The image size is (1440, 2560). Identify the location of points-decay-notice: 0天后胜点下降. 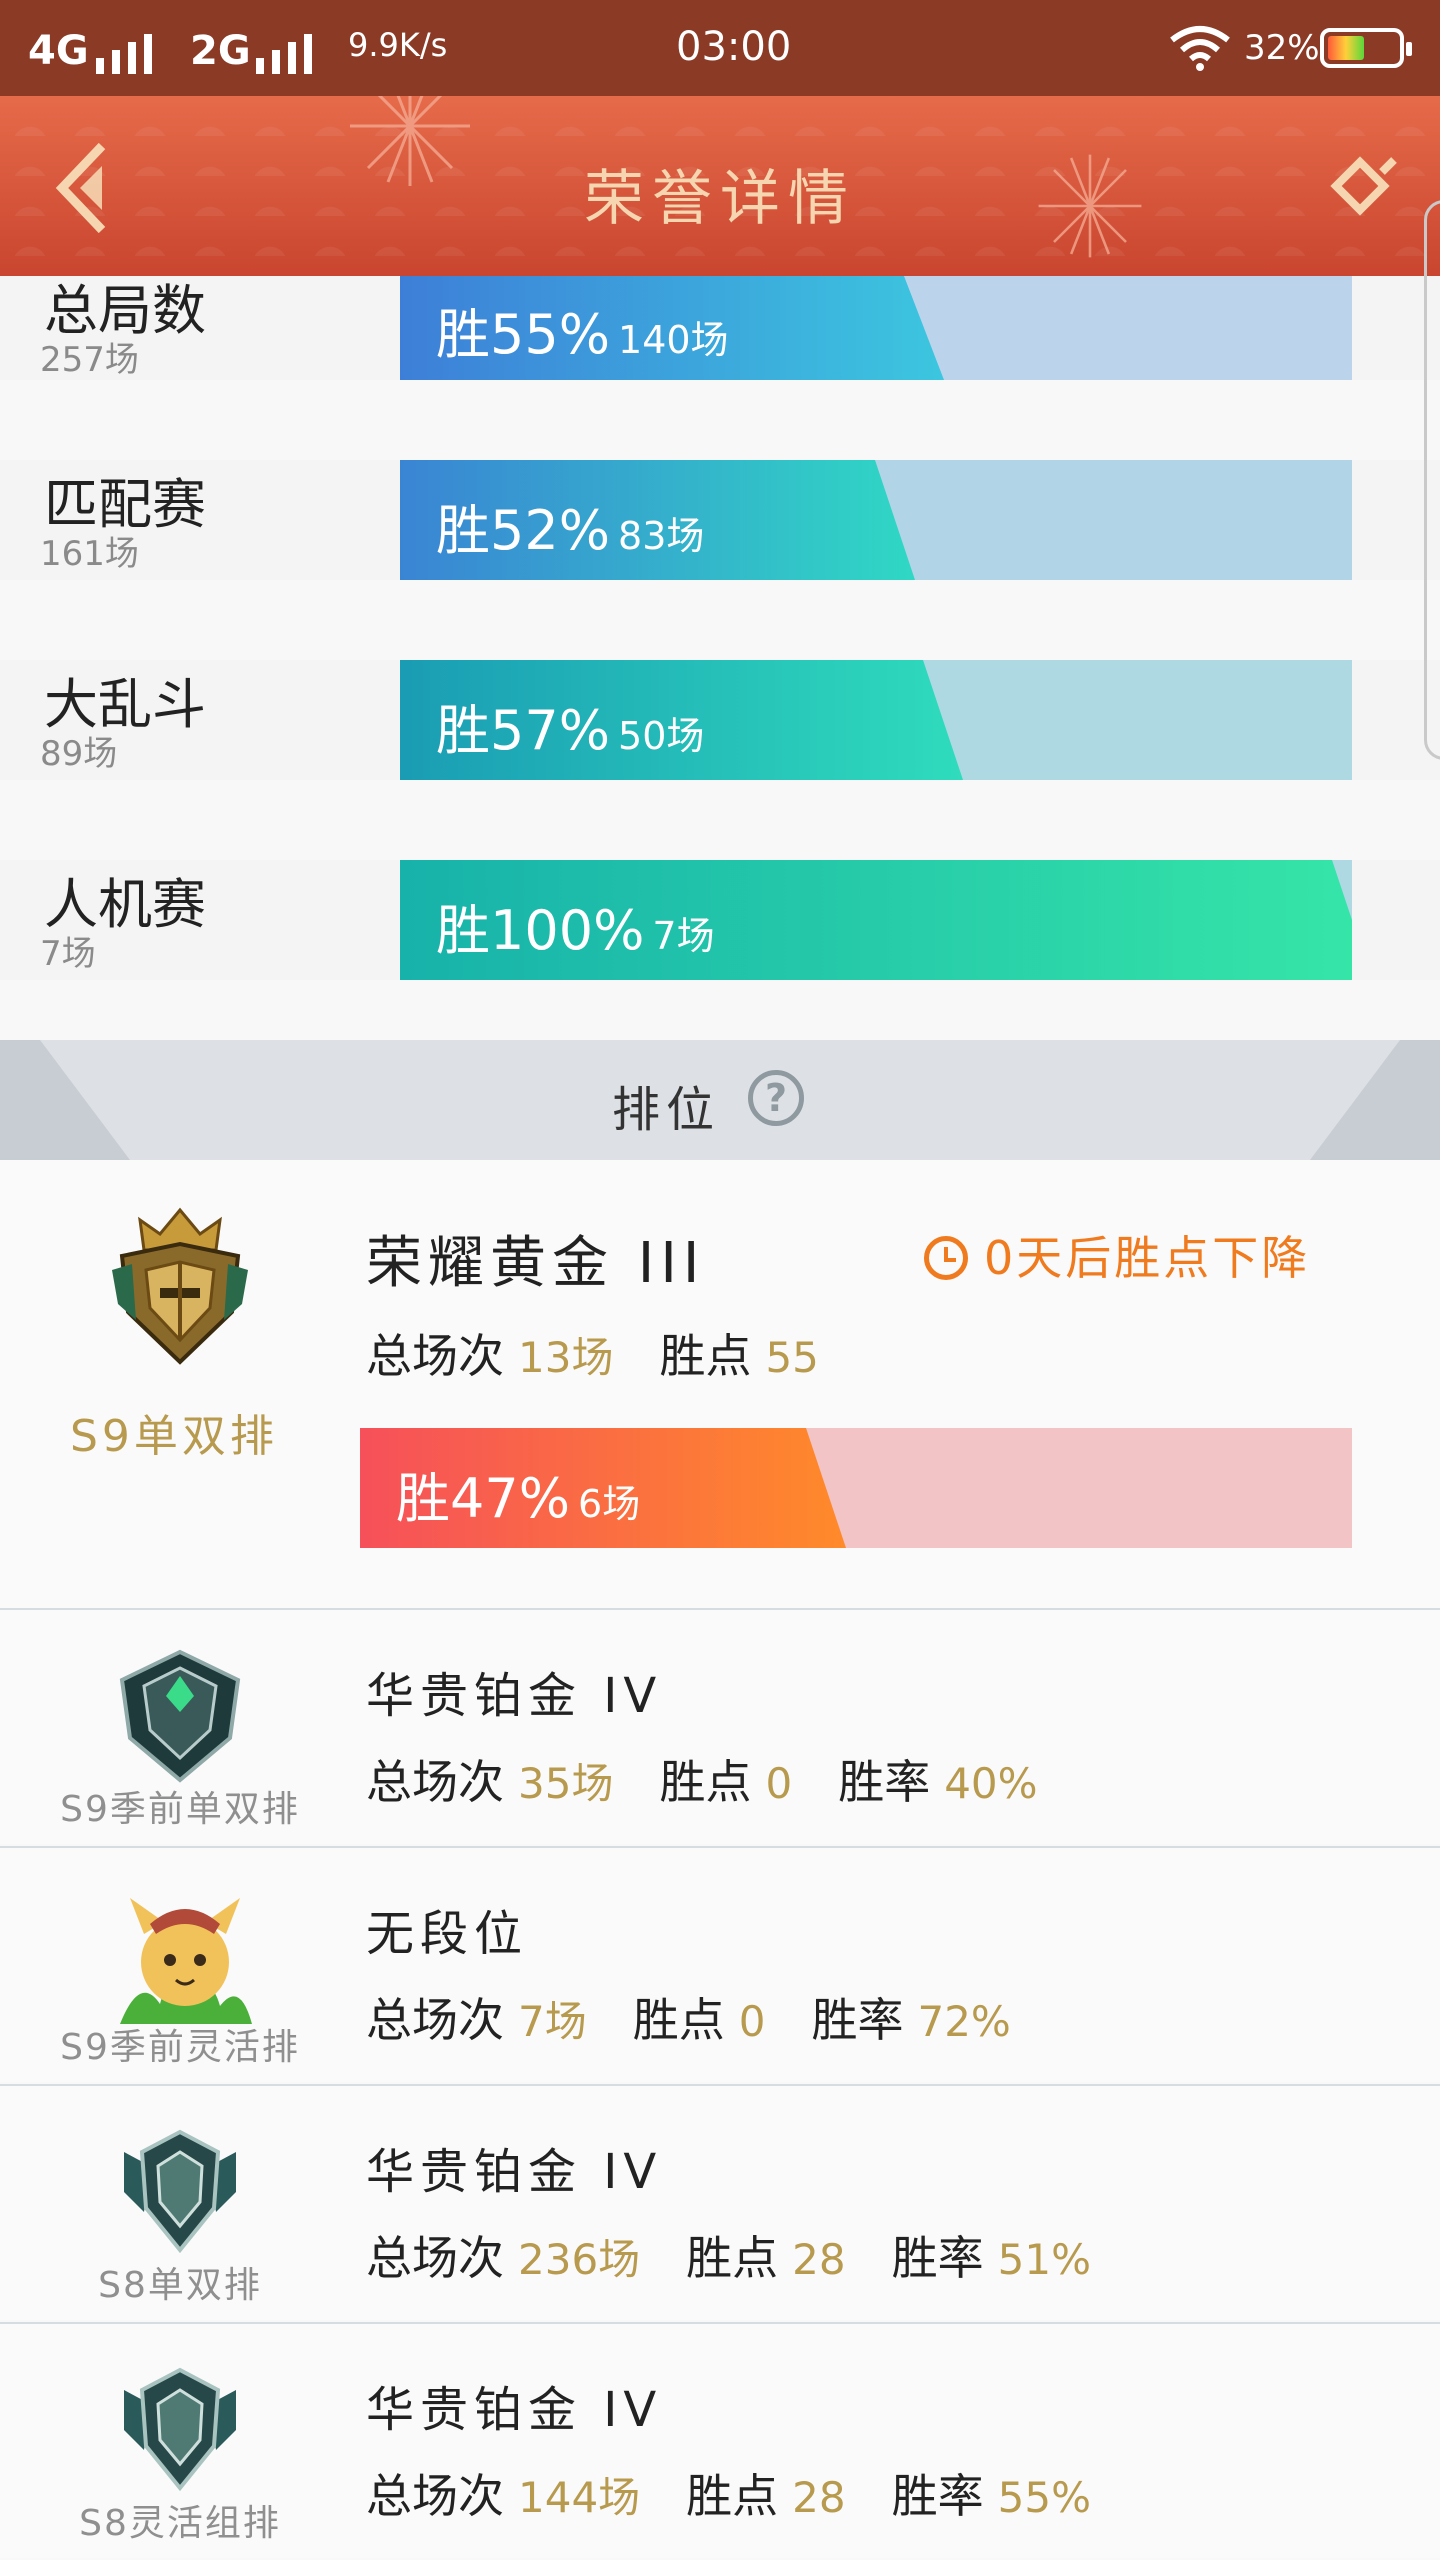
(1117, 1255).